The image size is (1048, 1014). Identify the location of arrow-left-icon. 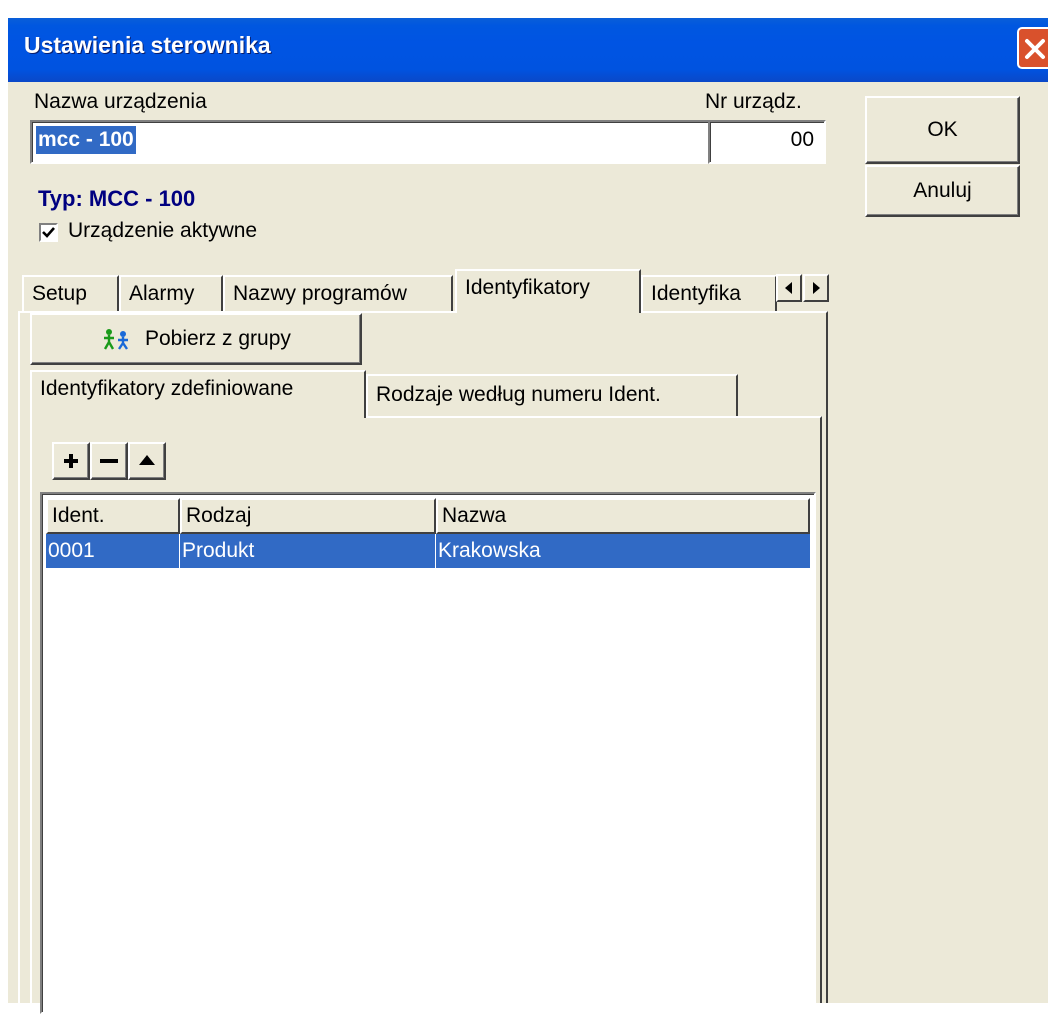
(788, 288).